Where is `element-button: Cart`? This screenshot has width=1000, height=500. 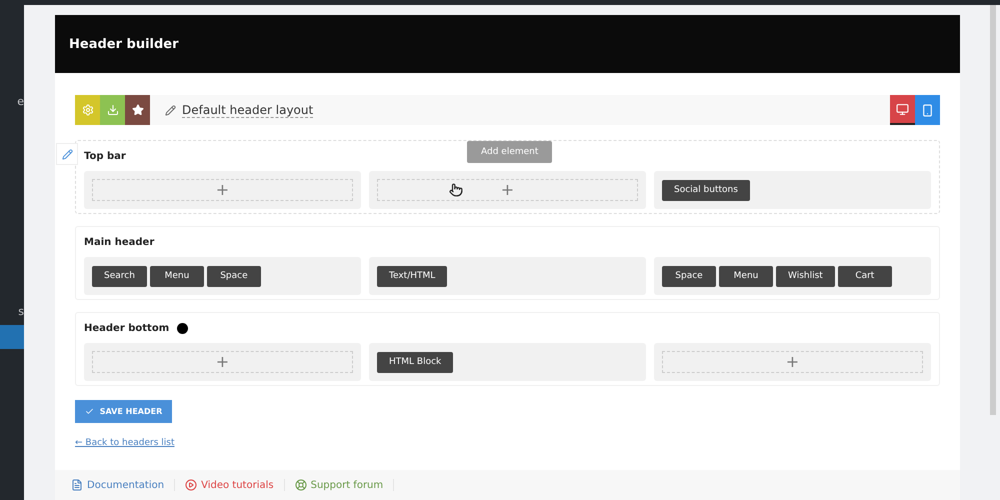
element-button: Cart is located at coordinates (865, 276).